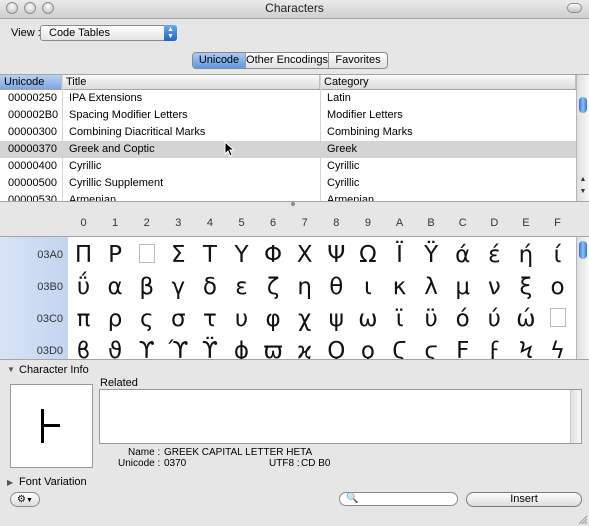 The width and height of the screenshot is (589, 526). I want to click on glyph-cell: π, so click(83, 319).